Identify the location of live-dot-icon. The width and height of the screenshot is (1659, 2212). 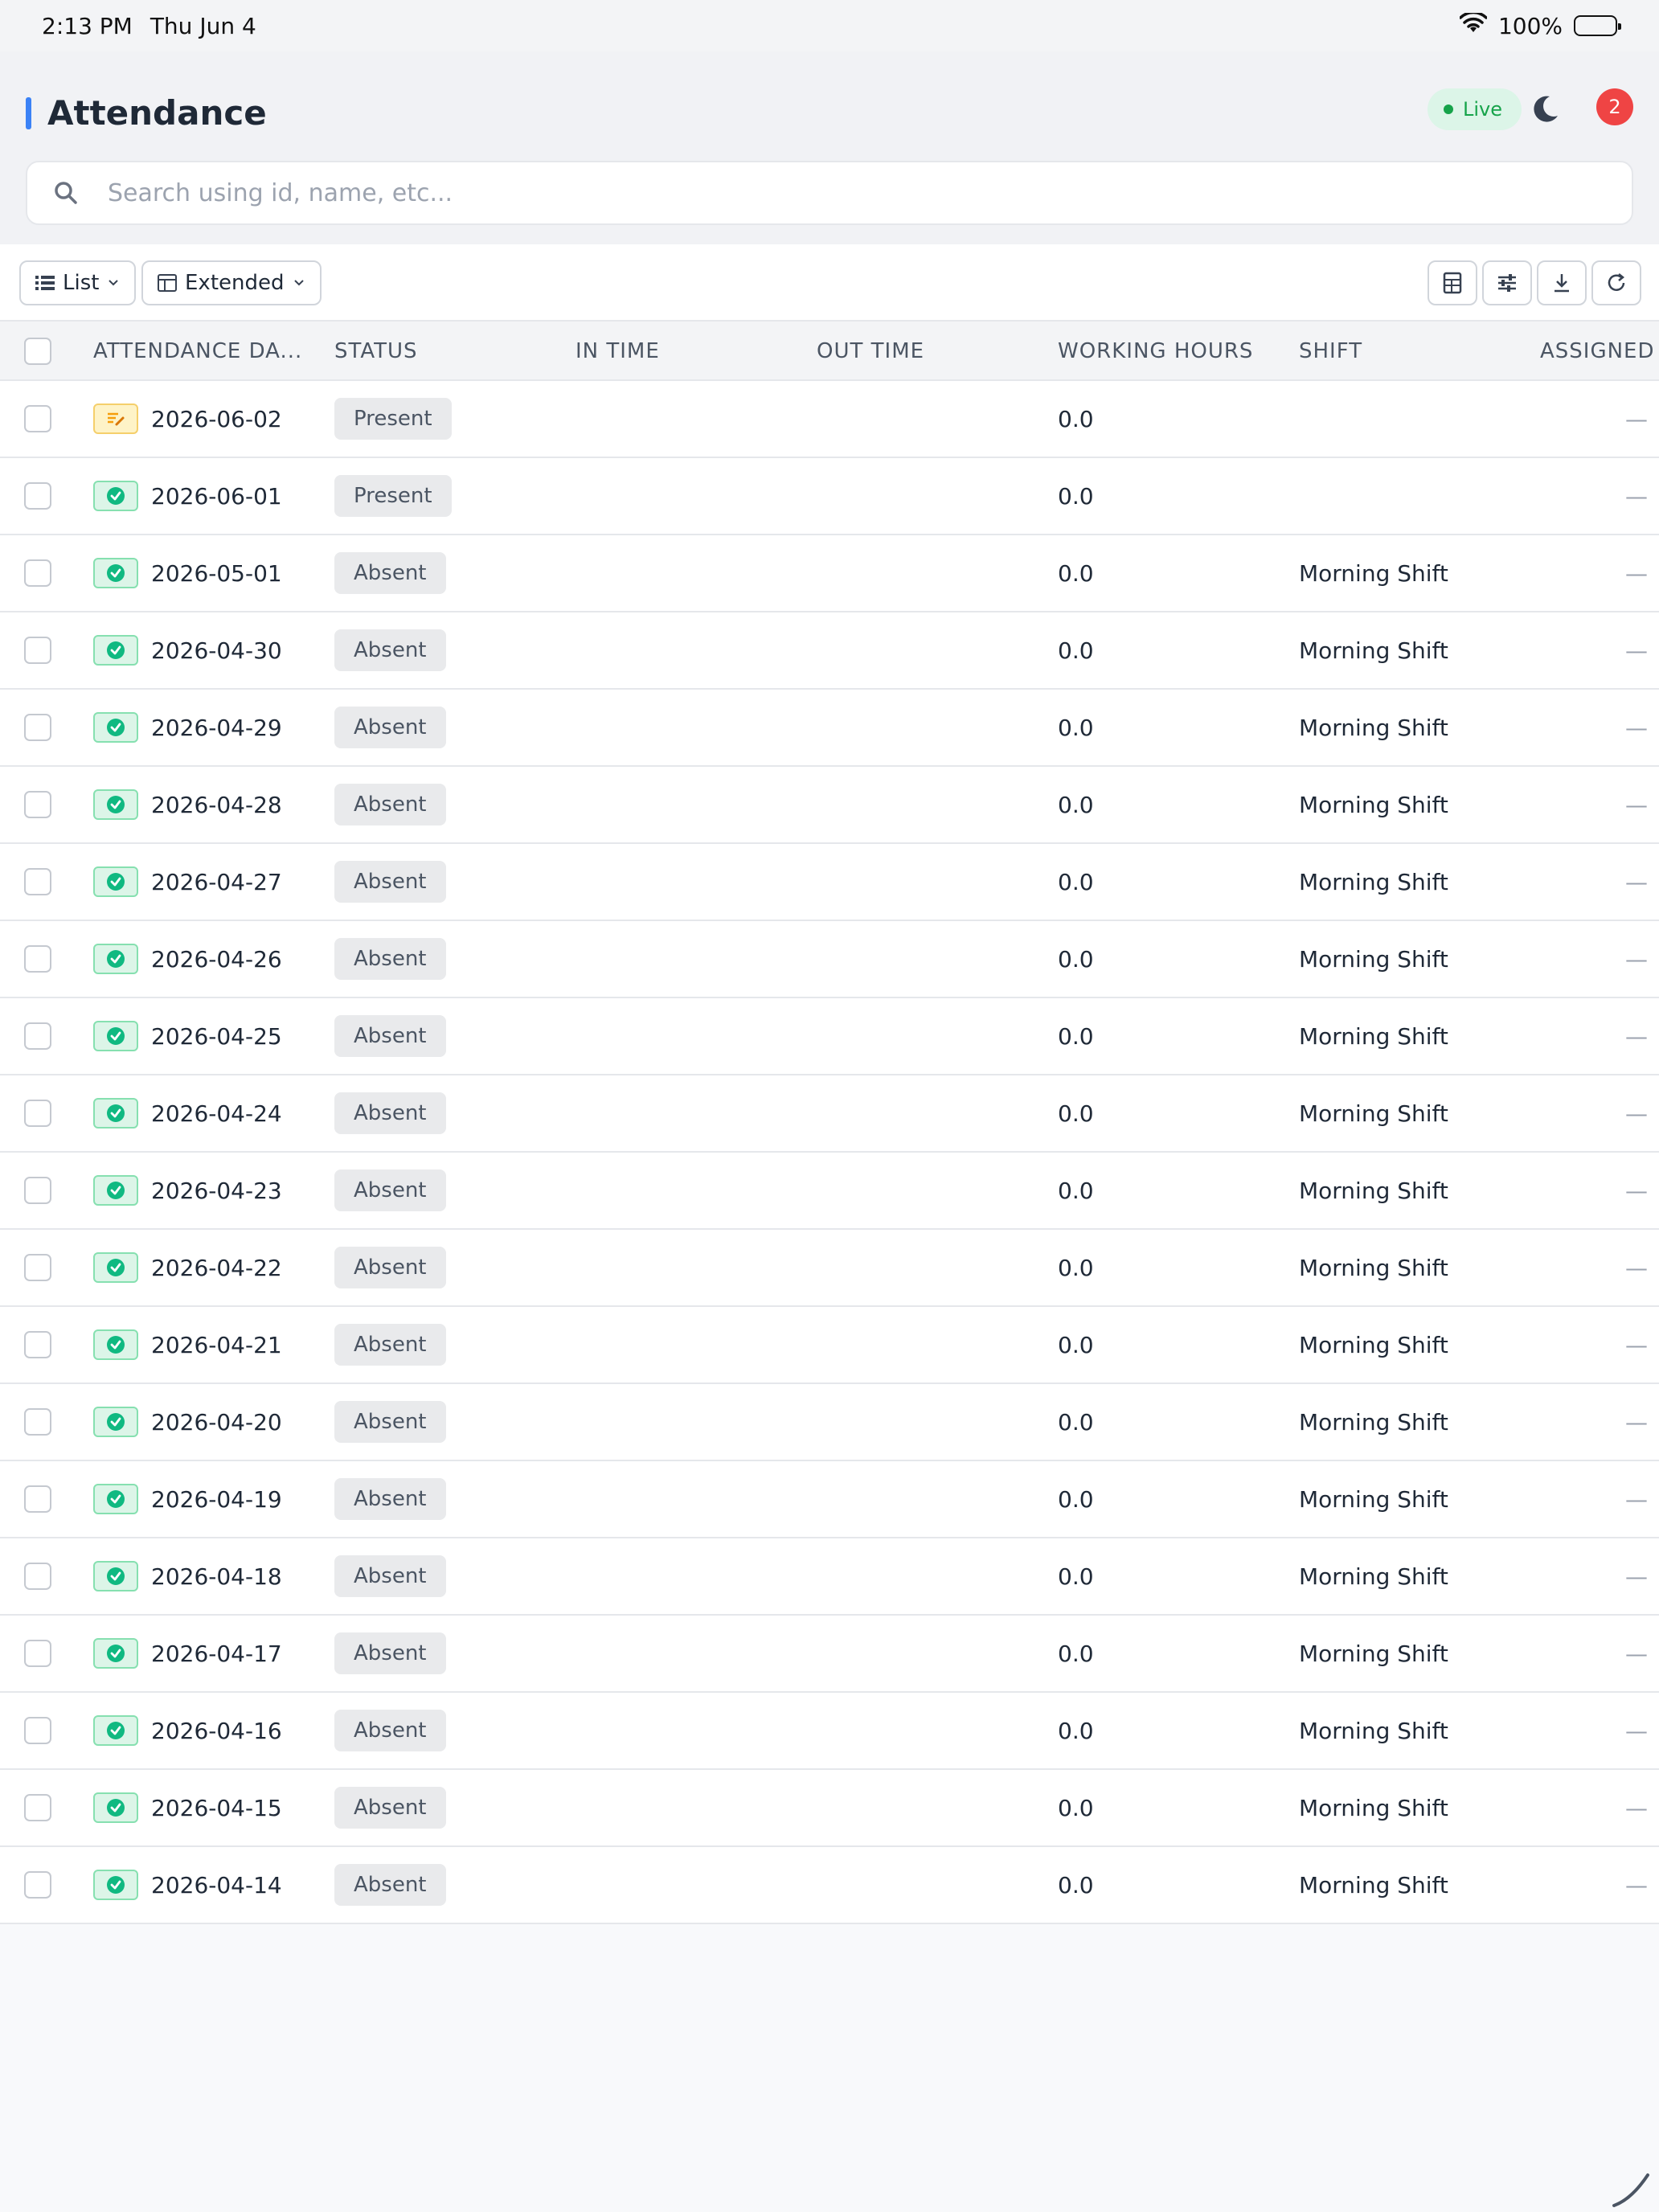
(1448, 109).